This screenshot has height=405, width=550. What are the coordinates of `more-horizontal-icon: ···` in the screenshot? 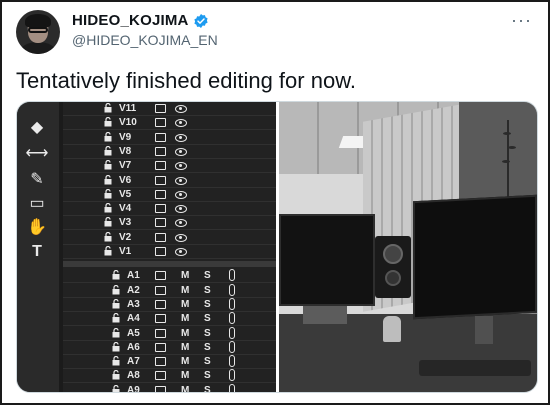 It's located at (521, 20).